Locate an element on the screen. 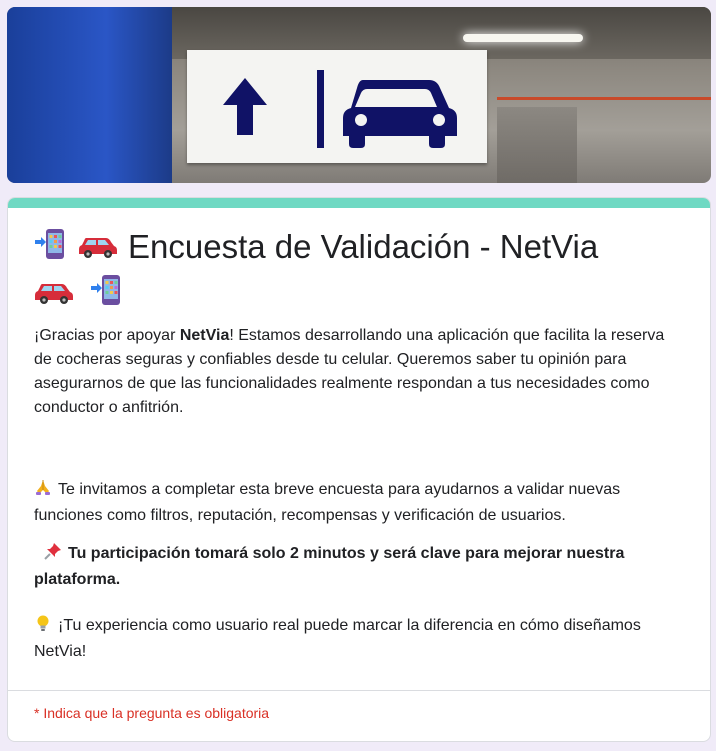 This screenshot has height=751, width=716. light-bulb-icon is located at coordinates (43, 627).